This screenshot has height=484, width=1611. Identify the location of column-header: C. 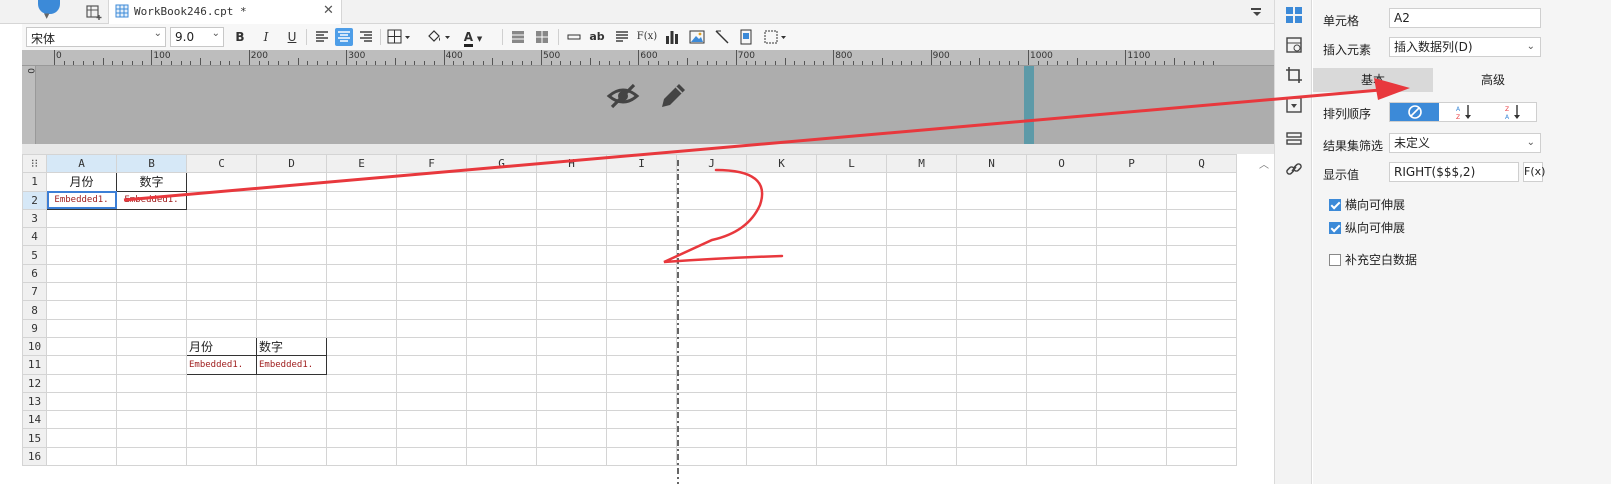
(221, 164).